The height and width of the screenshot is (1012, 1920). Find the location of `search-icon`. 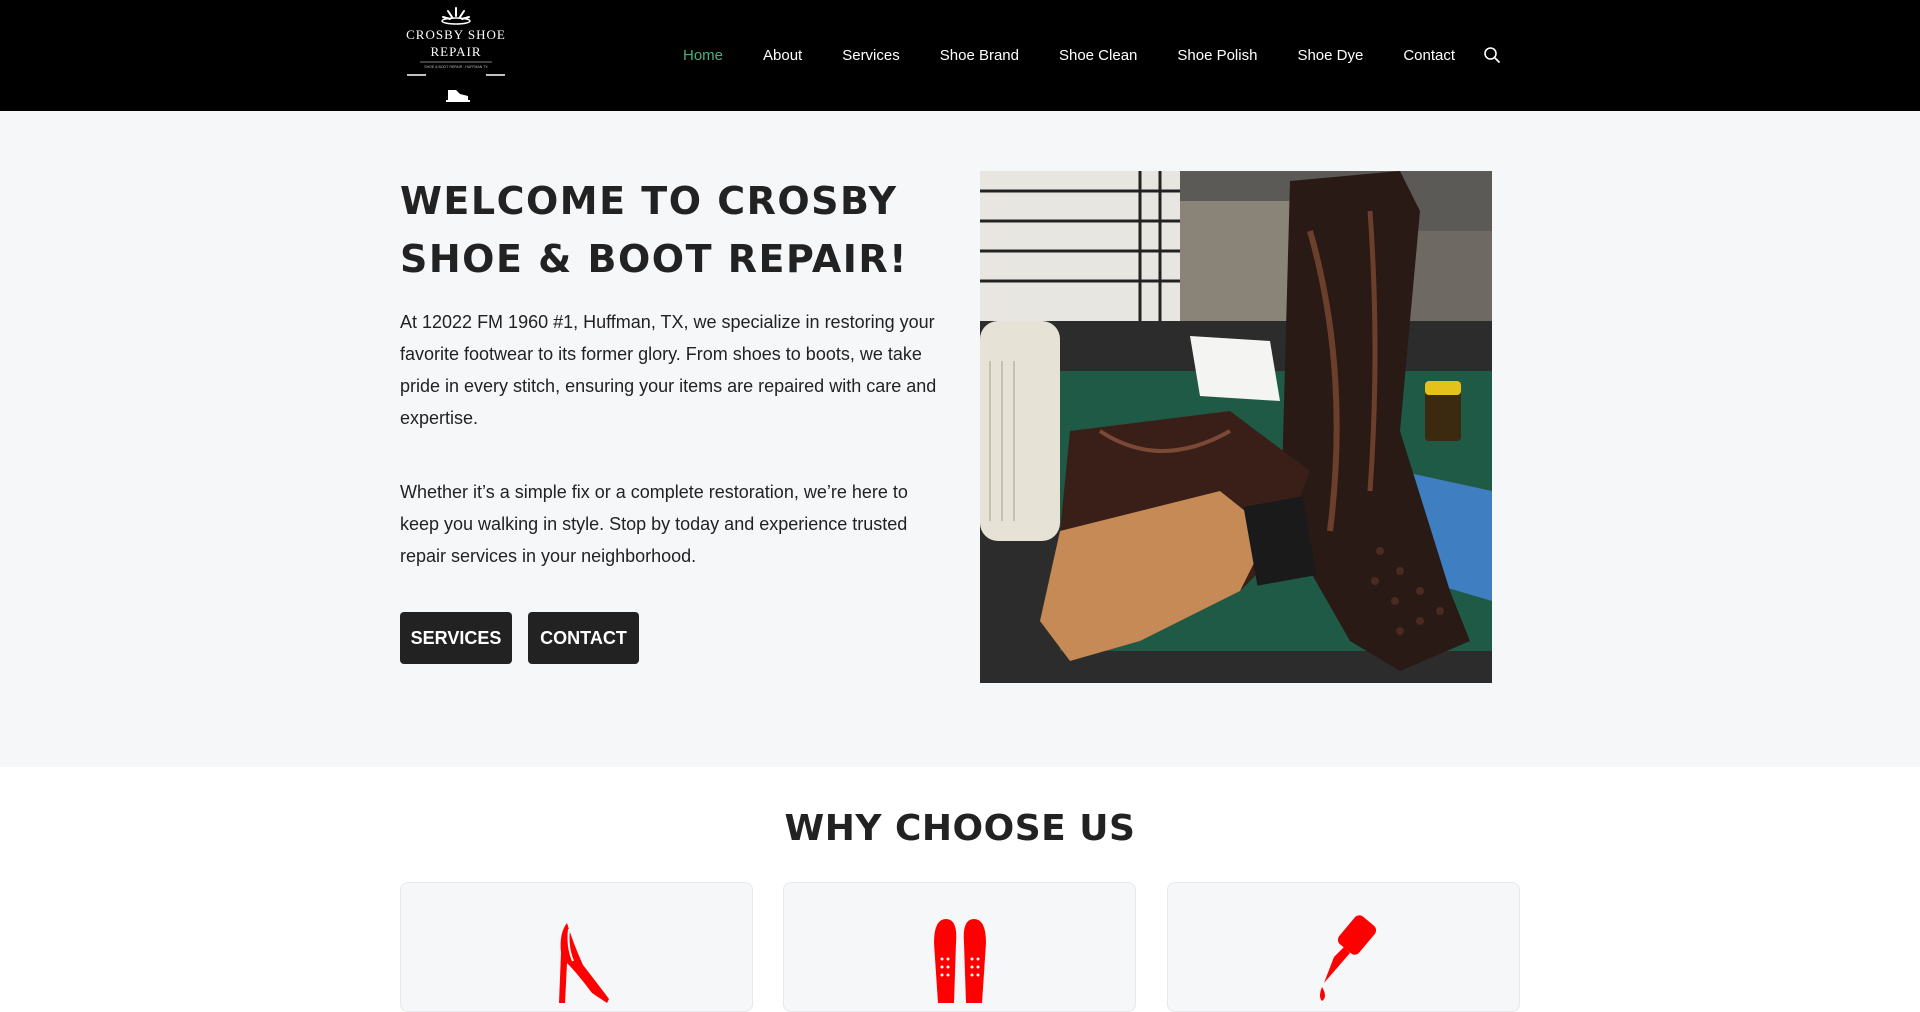

search-icon is located at coordinates (1492, 55).